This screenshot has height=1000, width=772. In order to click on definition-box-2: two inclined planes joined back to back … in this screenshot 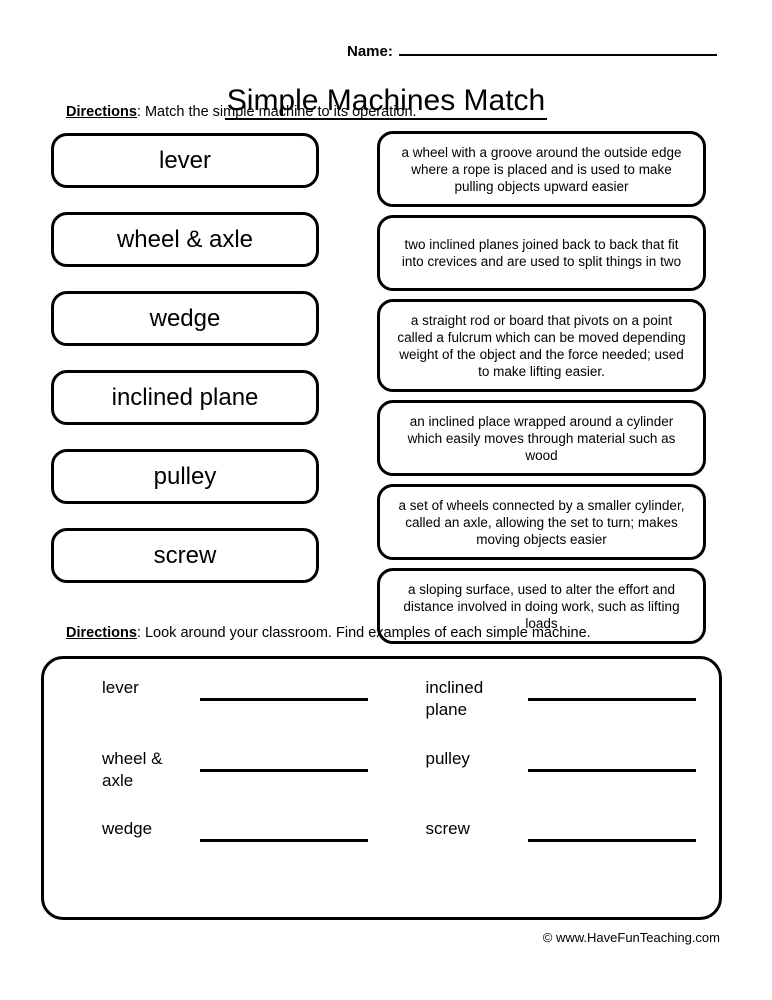, I will do `click(541, 253)`.